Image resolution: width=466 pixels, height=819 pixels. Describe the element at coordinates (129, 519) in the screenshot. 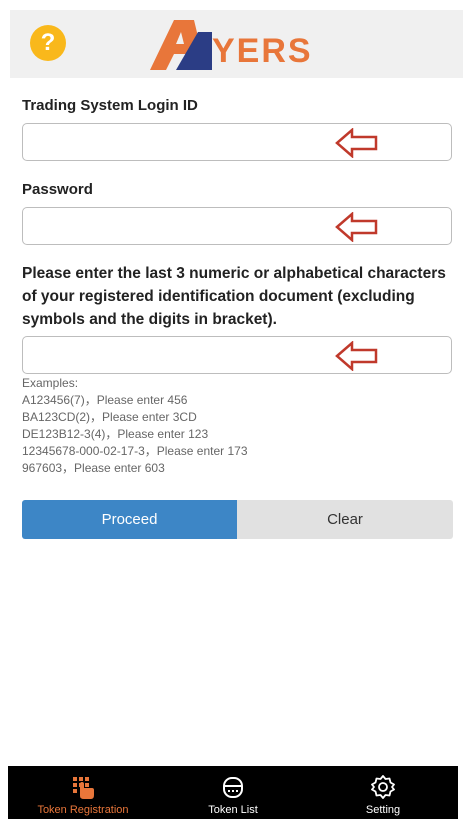

I see `proceed-button: Proceed` at that location.